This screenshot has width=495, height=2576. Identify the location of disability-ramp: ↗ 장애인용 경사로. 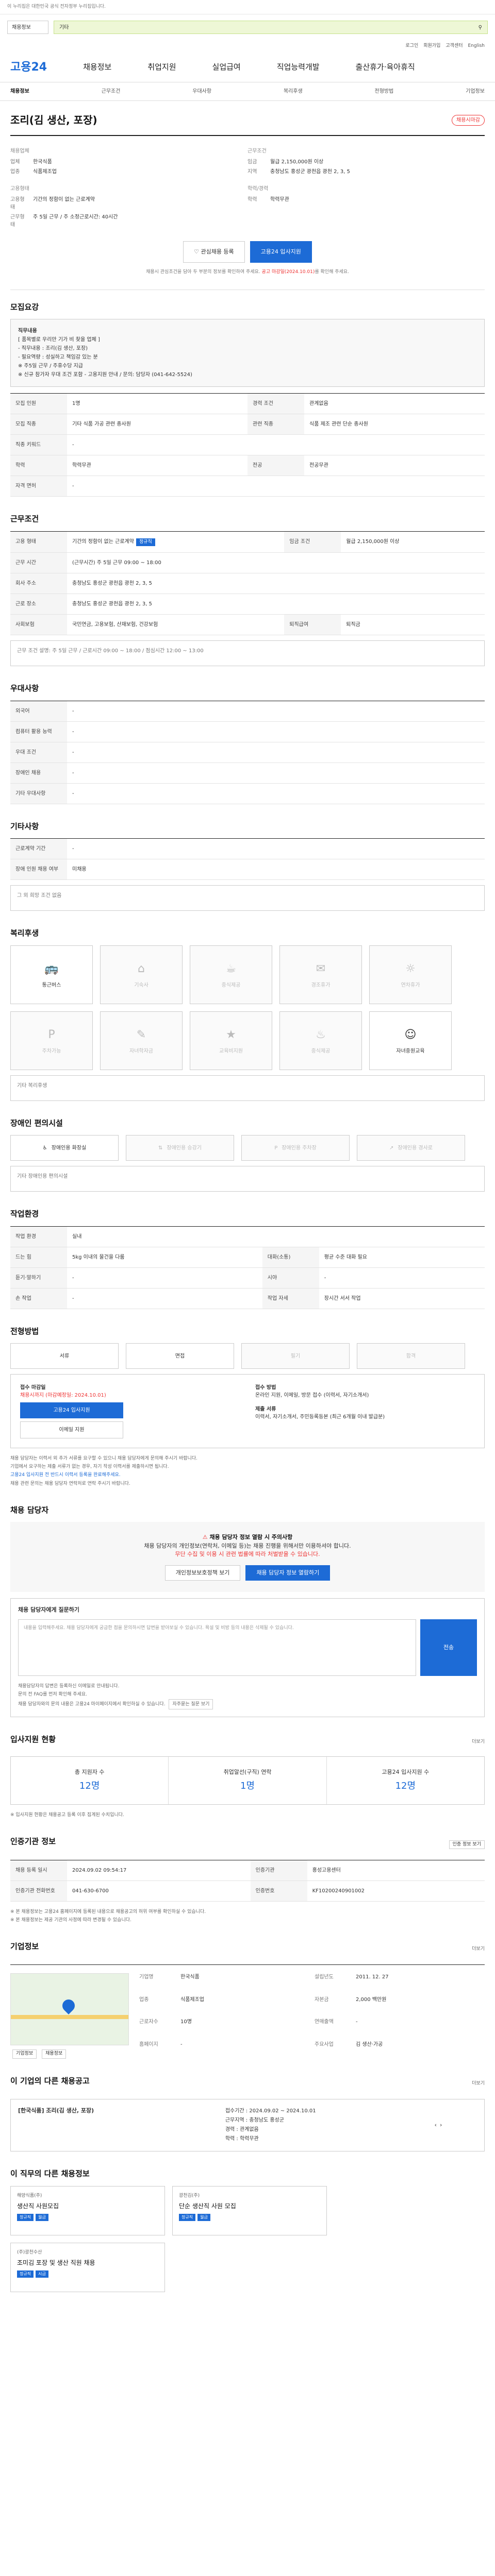
(411, 1148).